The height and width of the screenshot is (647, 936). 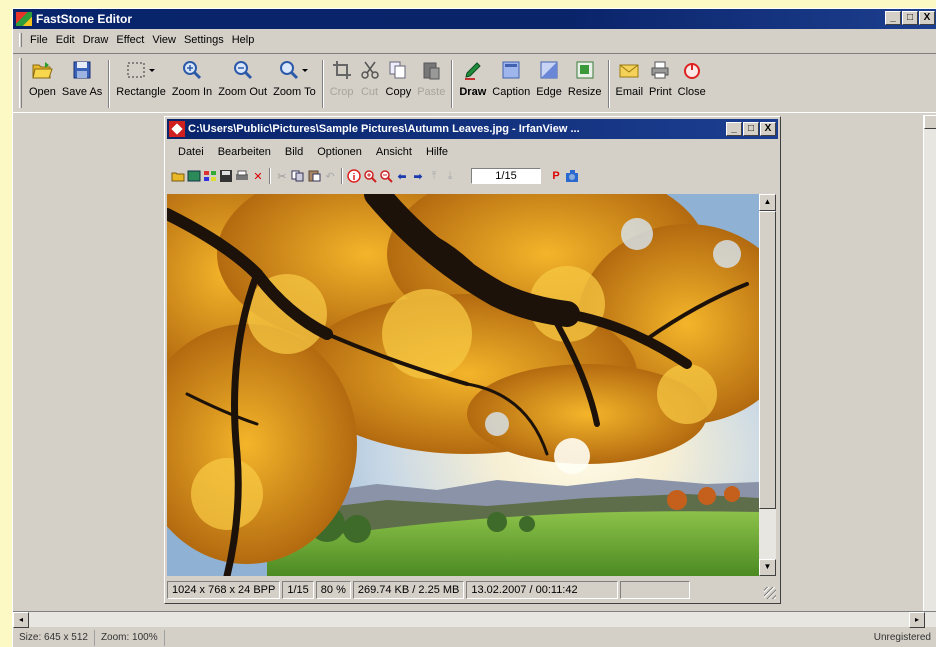 What do you see at coordinates (243, 40) in the screenshot?
I see `menu-help: Help` at bounding box center [243, 40].